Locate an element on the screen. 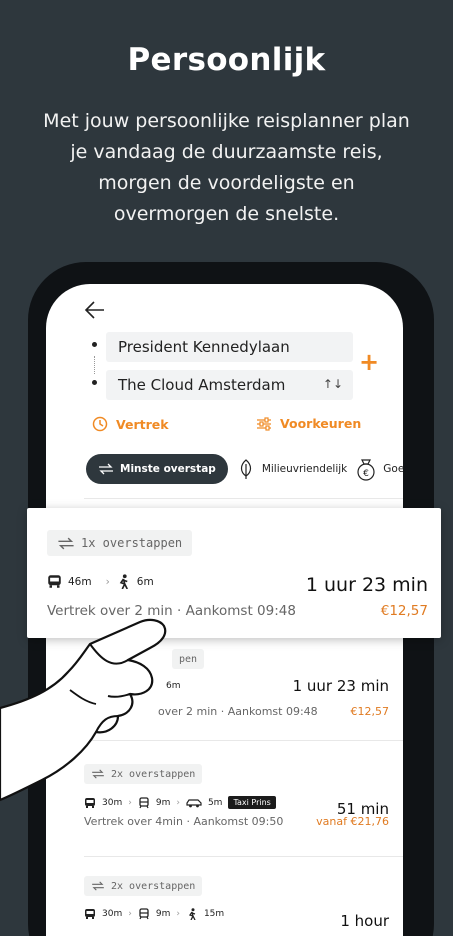  from-value: President Kennedylaan is located at coordinates (204, 347).